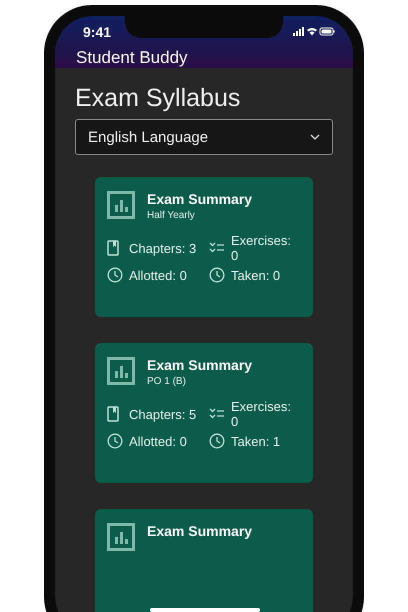 Image resolution: width=408 pixels, height=612 pixels. What do you see at coordinates (204, 413) in the screenshot?
I see `exam-summary-card: Exam Summary PO 1 (B) Chapters: 5 Exercises: 0 Allotted: 0 Taken: 1` at bounding box center [204, 413].